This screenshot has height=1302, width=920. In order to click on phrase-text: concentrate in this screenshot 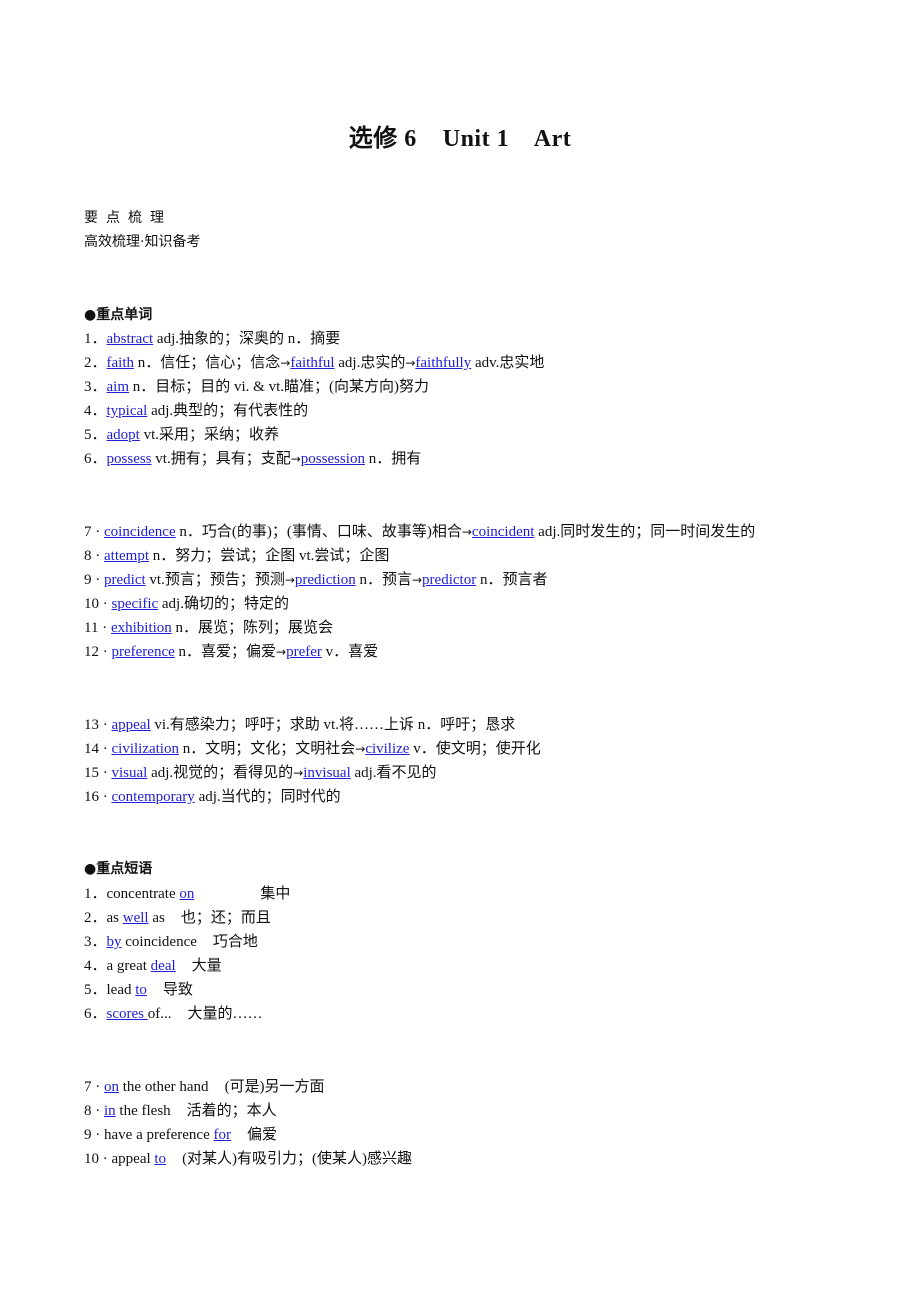, I will do `click(143, 894)`.